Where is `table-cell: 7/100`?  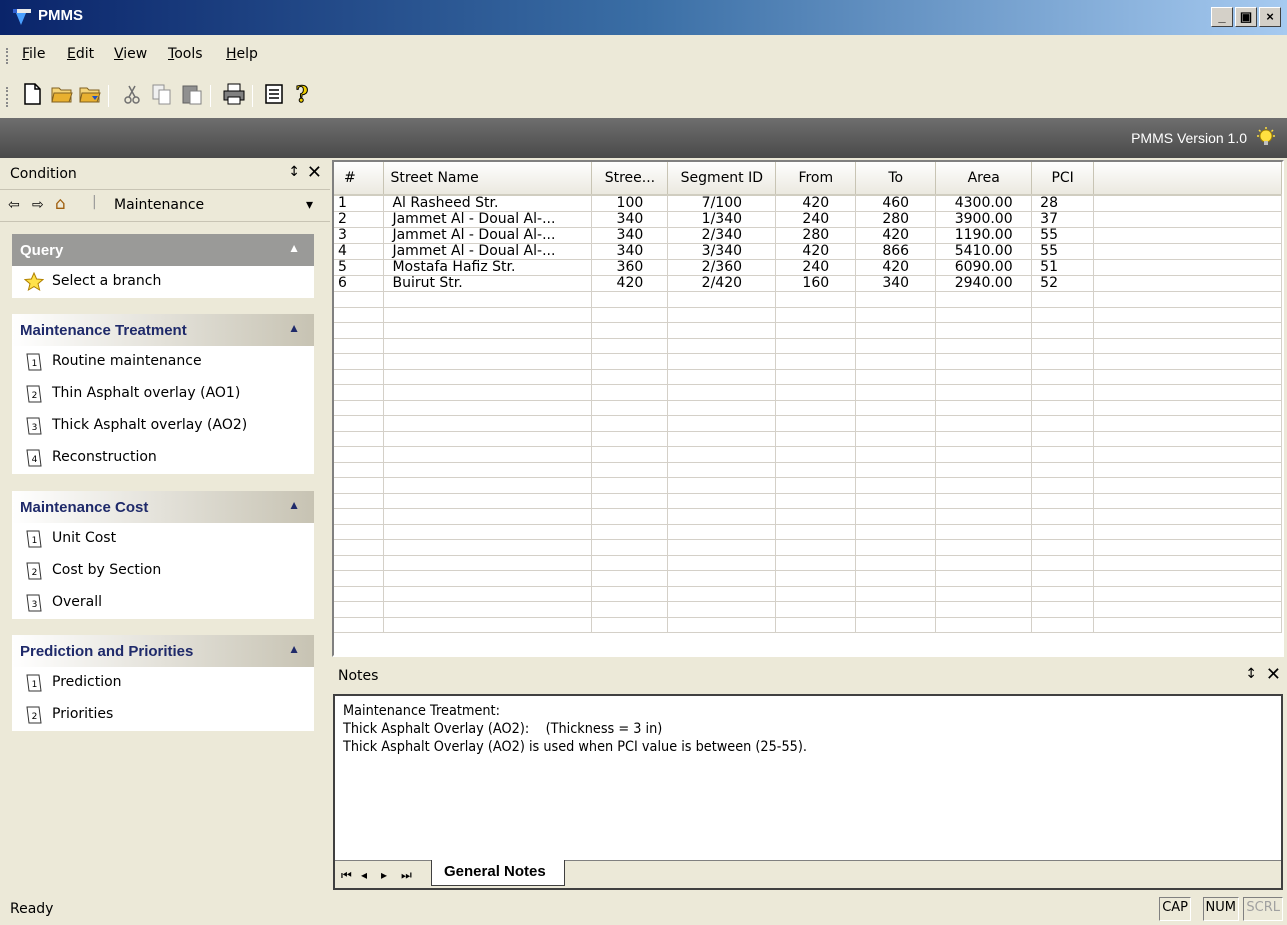 table-cell: 7/100 is located at coordinates (722, 203).